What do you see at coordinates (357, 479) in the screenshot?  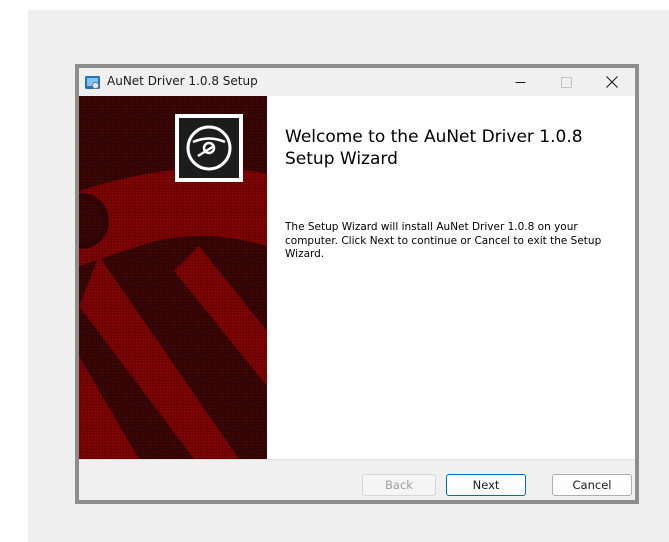 I see `button-bar: Back Next Cancel` at bounding box center [357, 479].